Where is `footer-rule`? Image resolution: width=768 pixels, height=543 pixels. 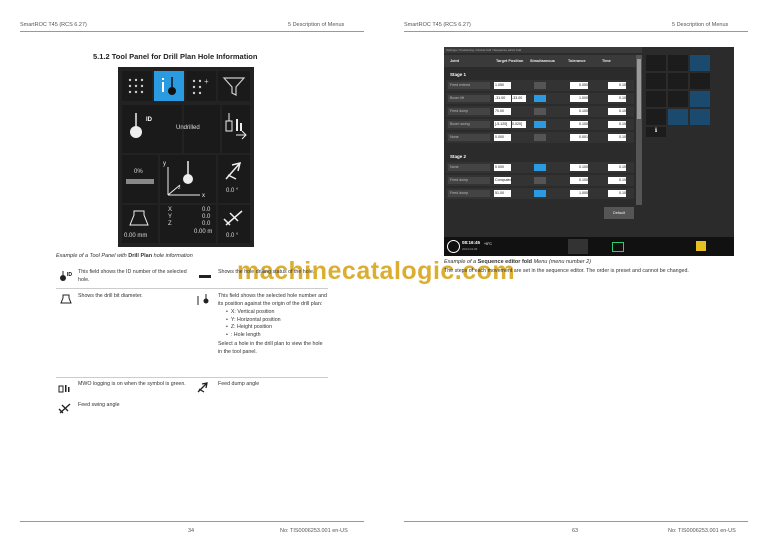 footer-rule is located at coordinates (192, 521).